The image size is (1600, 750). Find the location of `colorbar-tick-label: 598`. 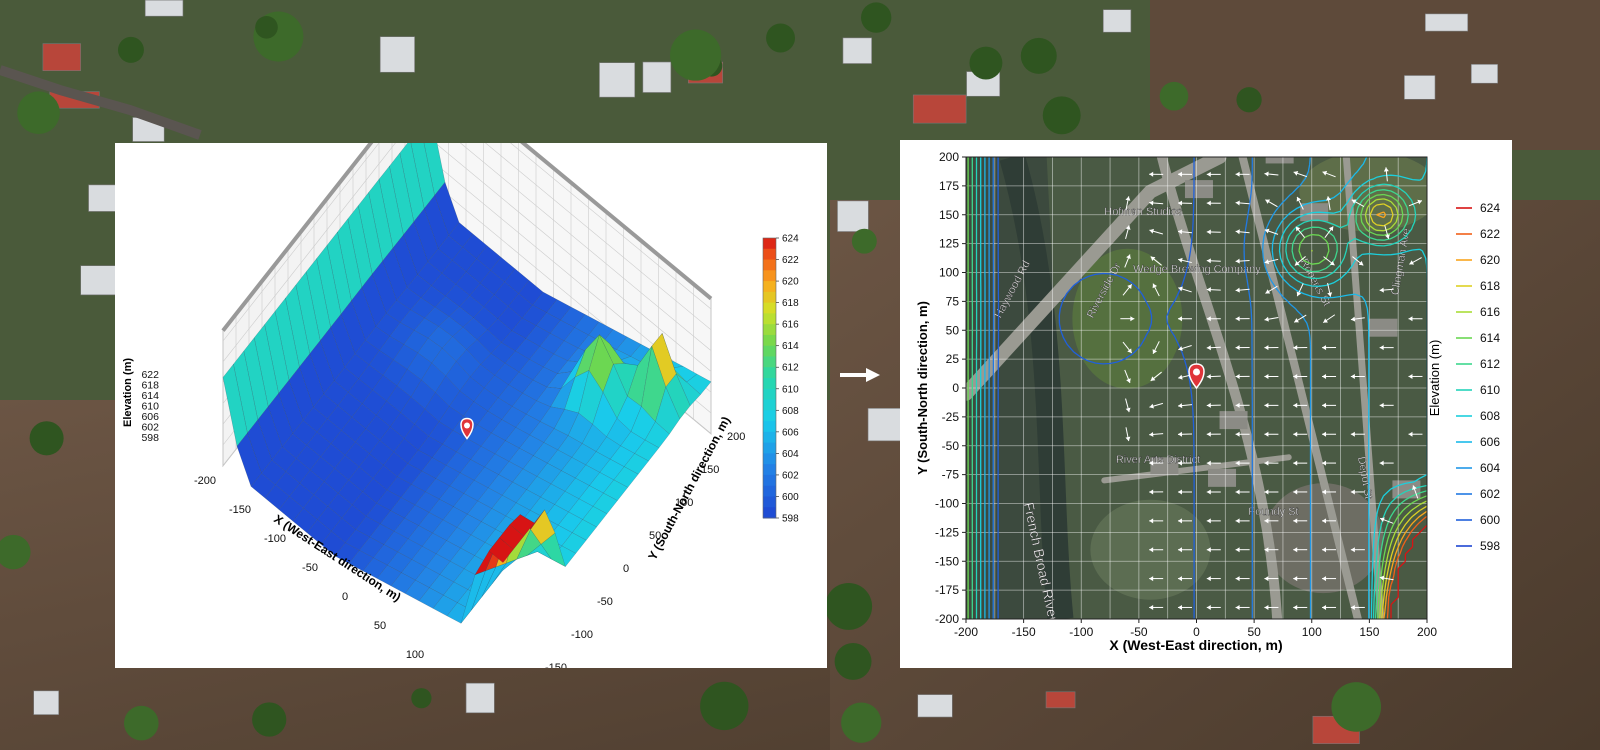

colorbar-tick-label: 598 is located at coordinates (790, 519).